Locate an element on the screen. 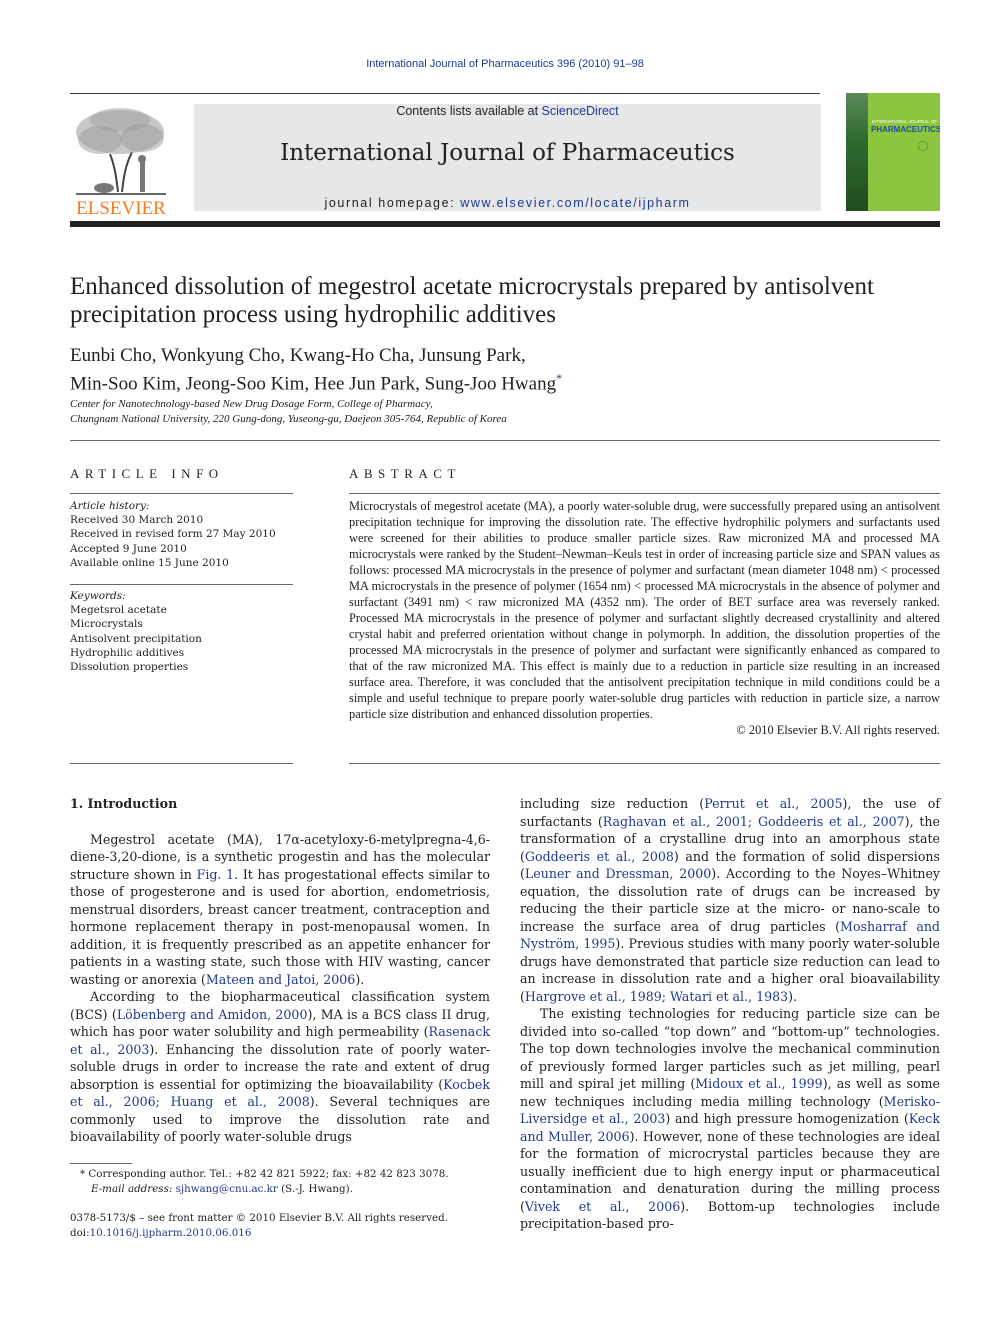 Image resolution: width=992 pixels, height=1323 pixels. header-top-rule is located at coordinates (445, 93).